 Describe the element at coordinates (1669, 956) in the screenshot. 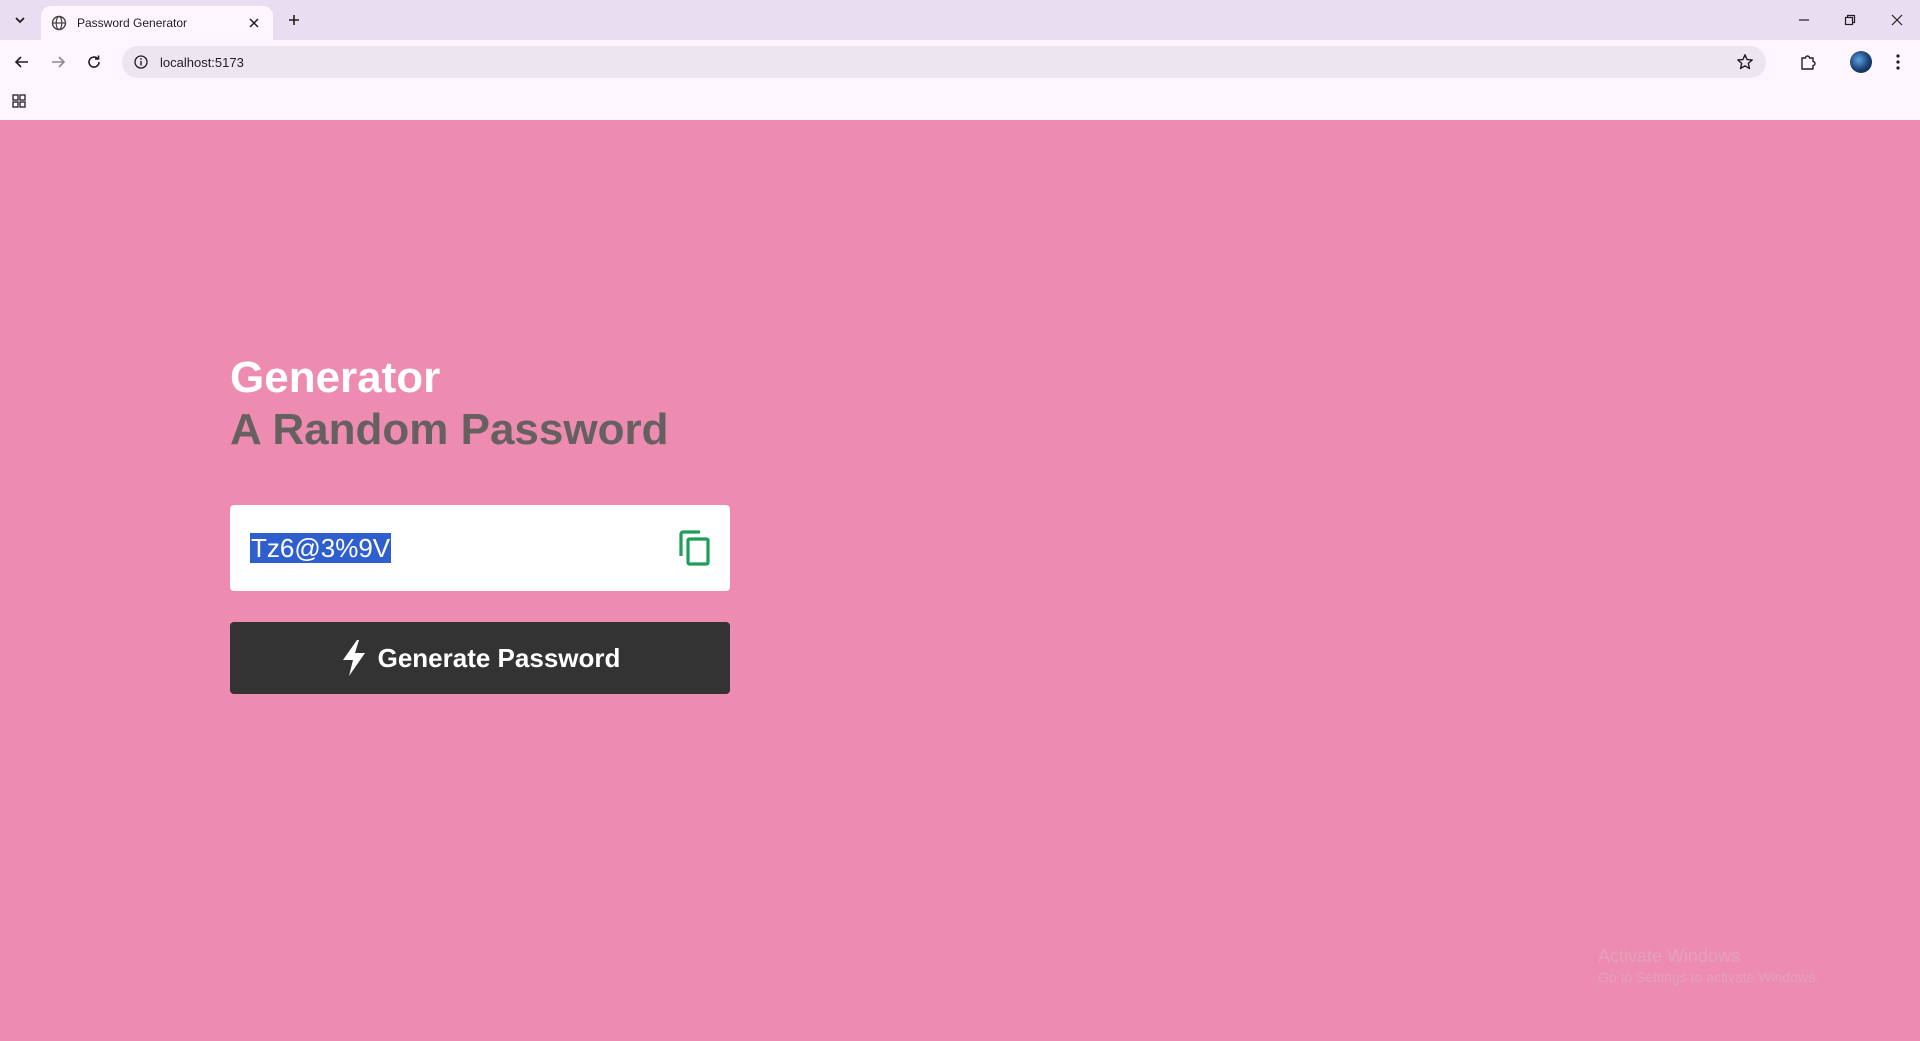

I see `watermark-title: Activate Windows` at that location.